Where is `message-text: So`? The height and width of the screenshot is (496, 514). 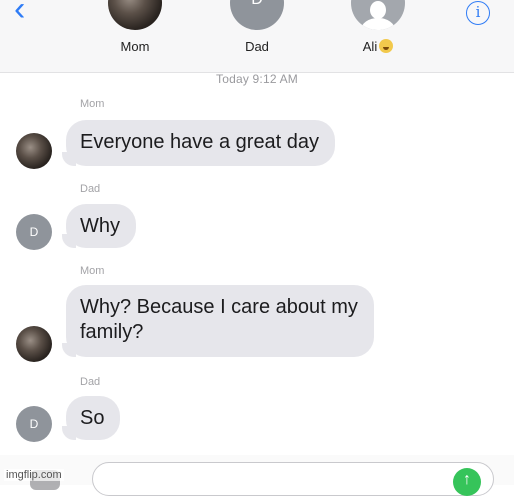 message-text: So is located at coordinates (92, 418).